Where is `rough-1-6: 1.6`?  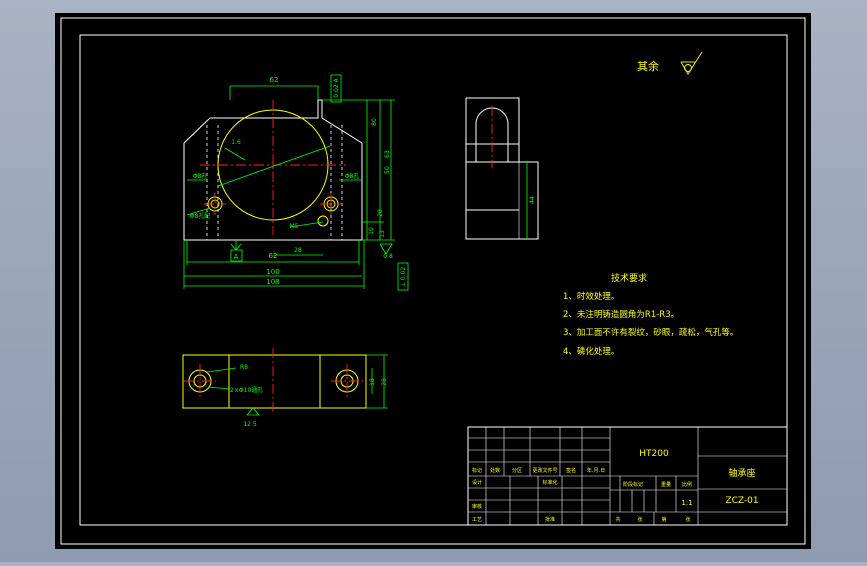 rough-1-6: 1.6 is located at coordinates (236, 142).